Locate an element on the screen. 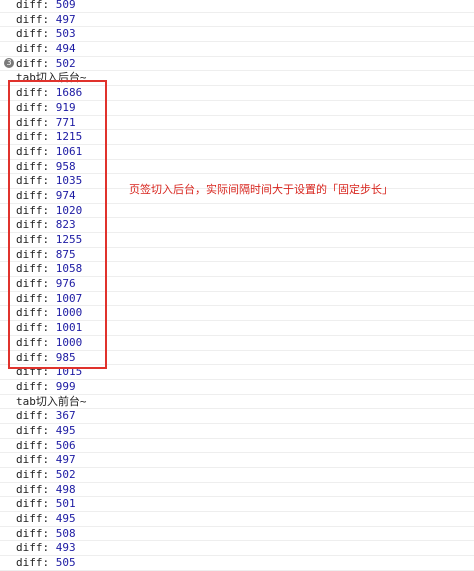  diff-value: 1058 is located at coordinates (69, 269).